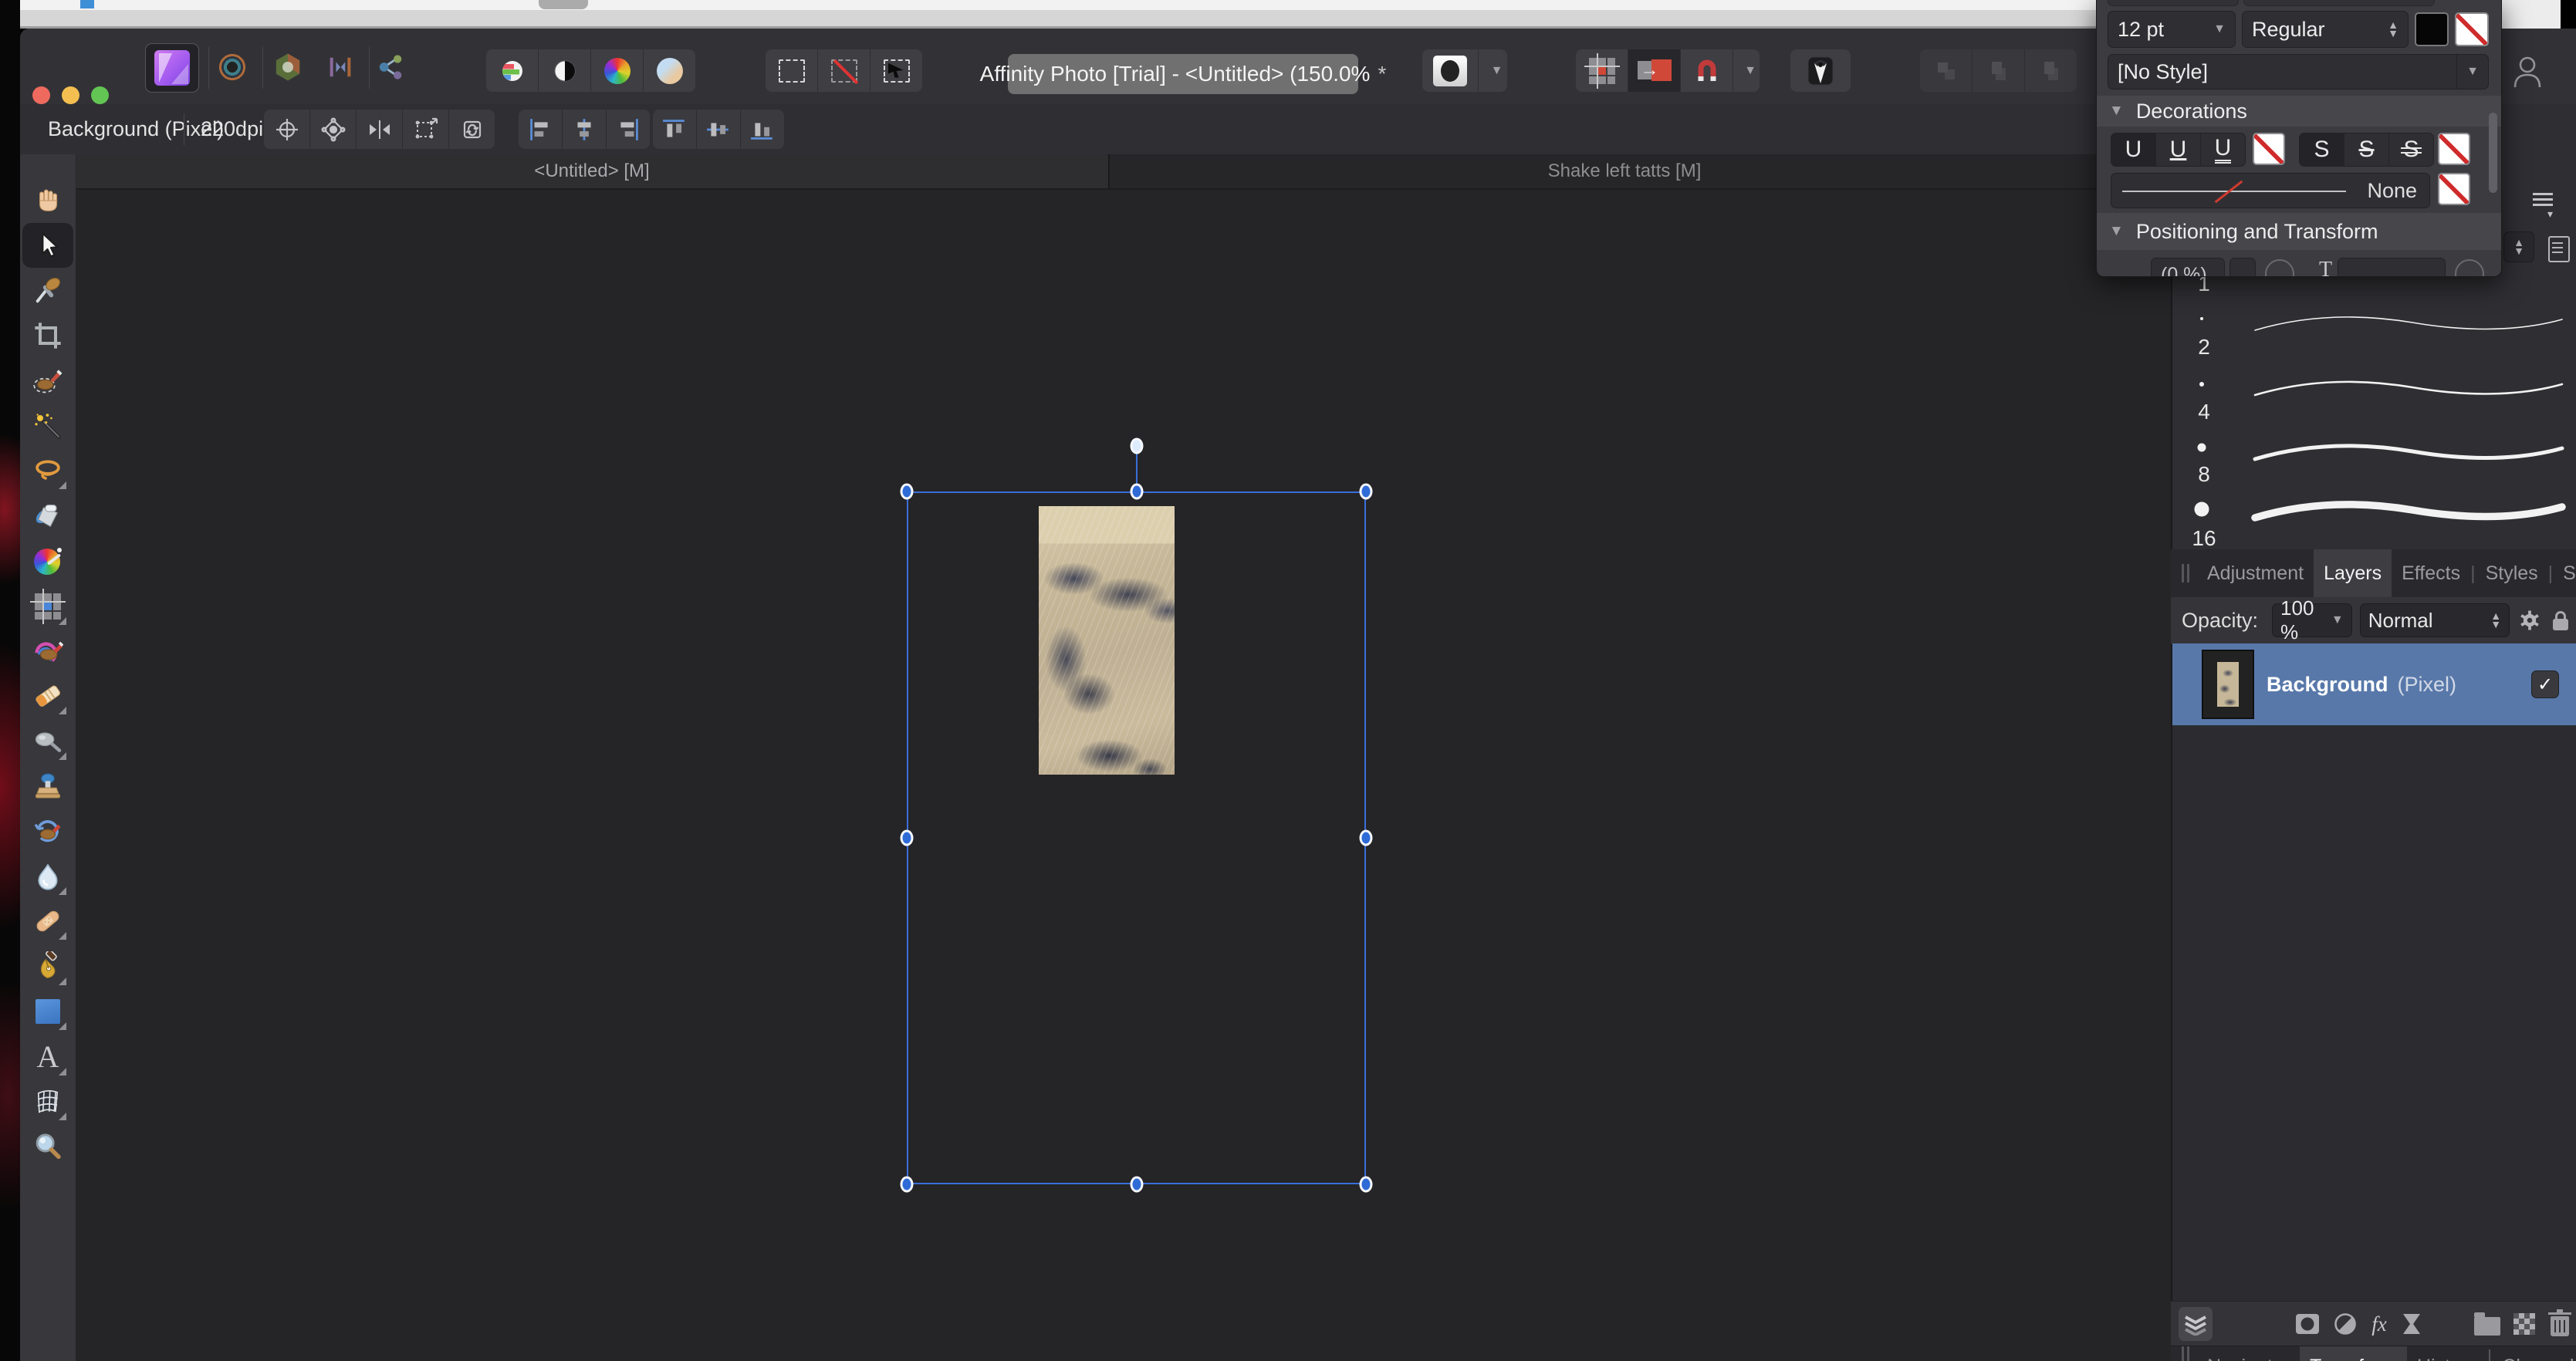  What do you see at coordinates (41, 95) in the screenshot?
I see `close-button` at bounding box center [41, 95].